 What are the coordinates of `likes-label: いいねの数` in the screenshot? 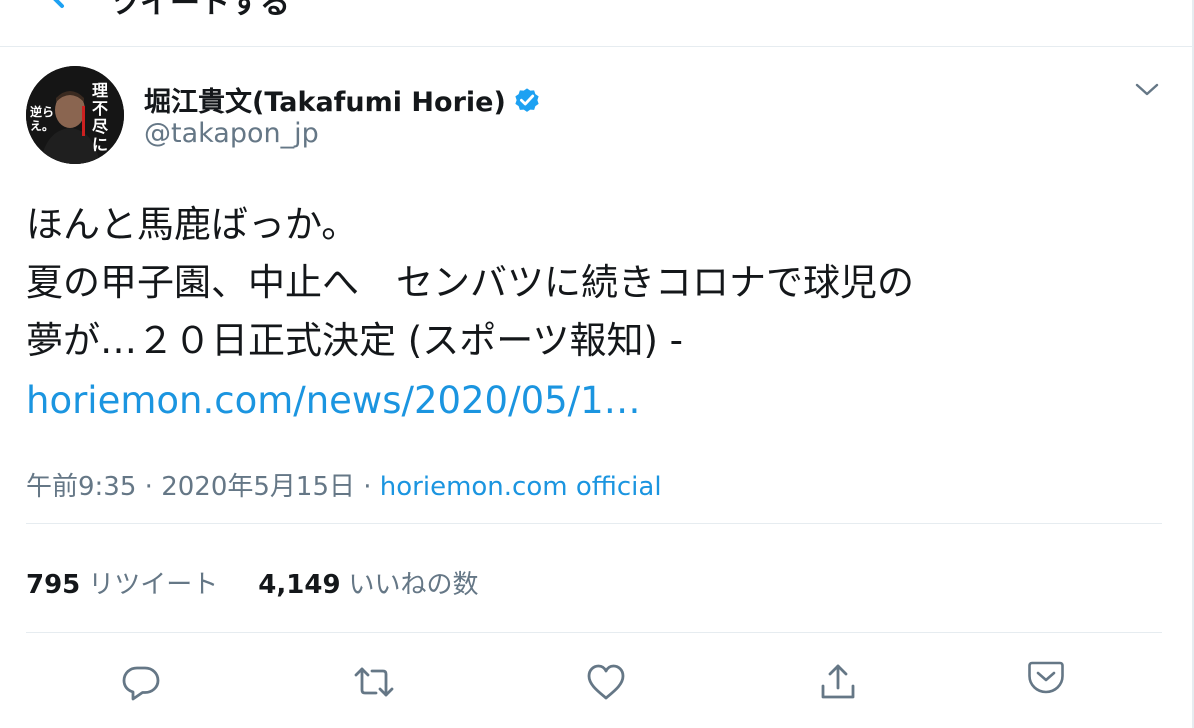 It's located at (413, 585).